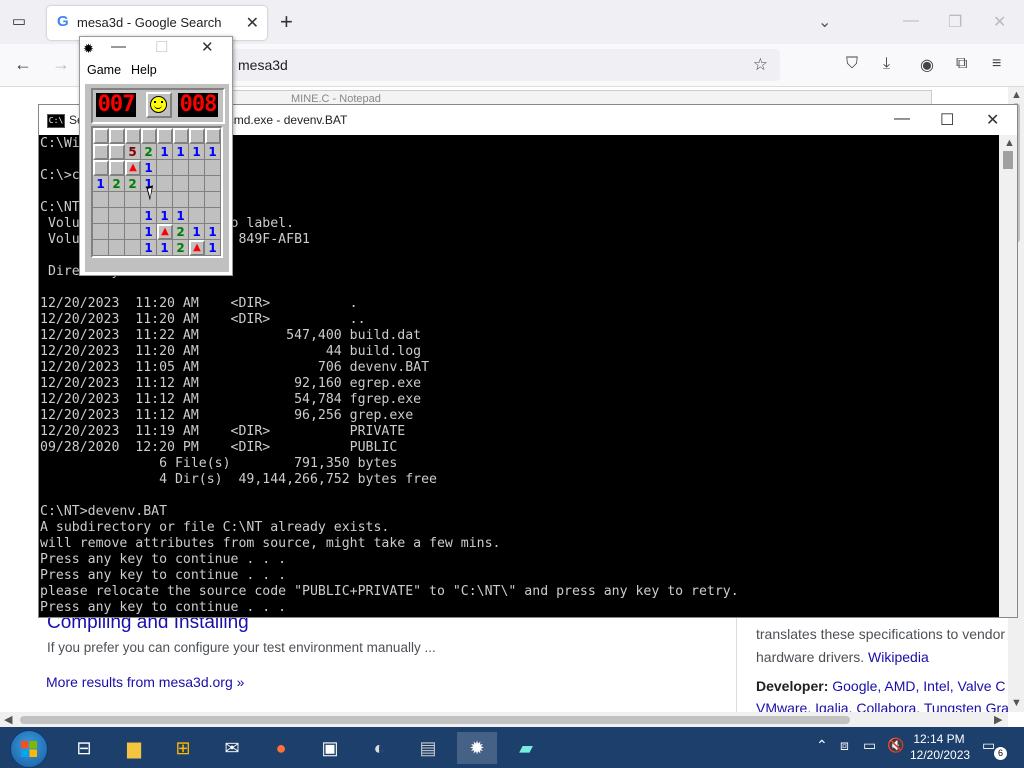 The width and height of the screenshot is (1024, 768). I want to click on mail-icon: ✉, so click(232, 748).